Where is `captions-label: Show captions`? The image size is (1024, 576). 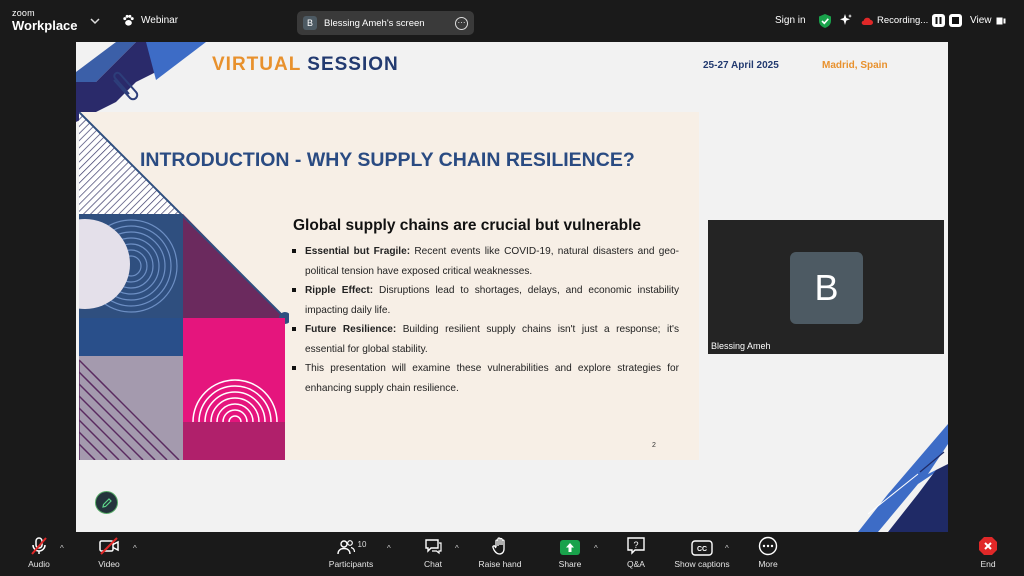 captions-label: Show captions is located at coordinates (702, 564).